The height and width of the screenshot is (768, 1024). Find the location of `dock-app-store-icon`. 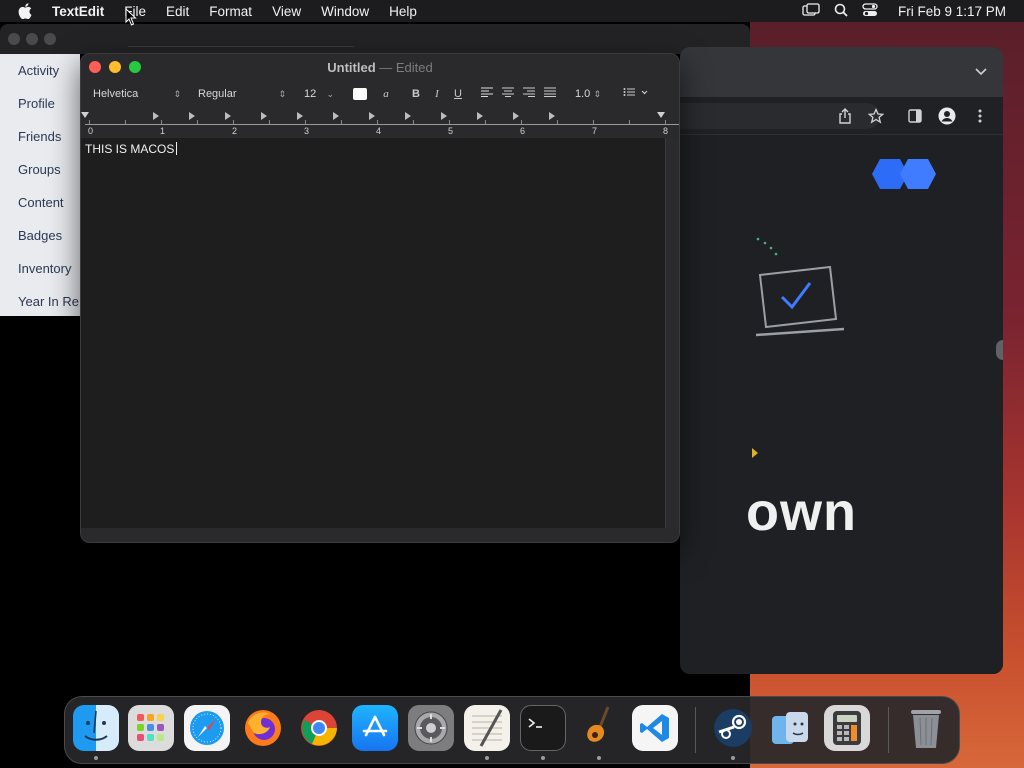

dock-app-store-icon is located at coordinates (375, 728).